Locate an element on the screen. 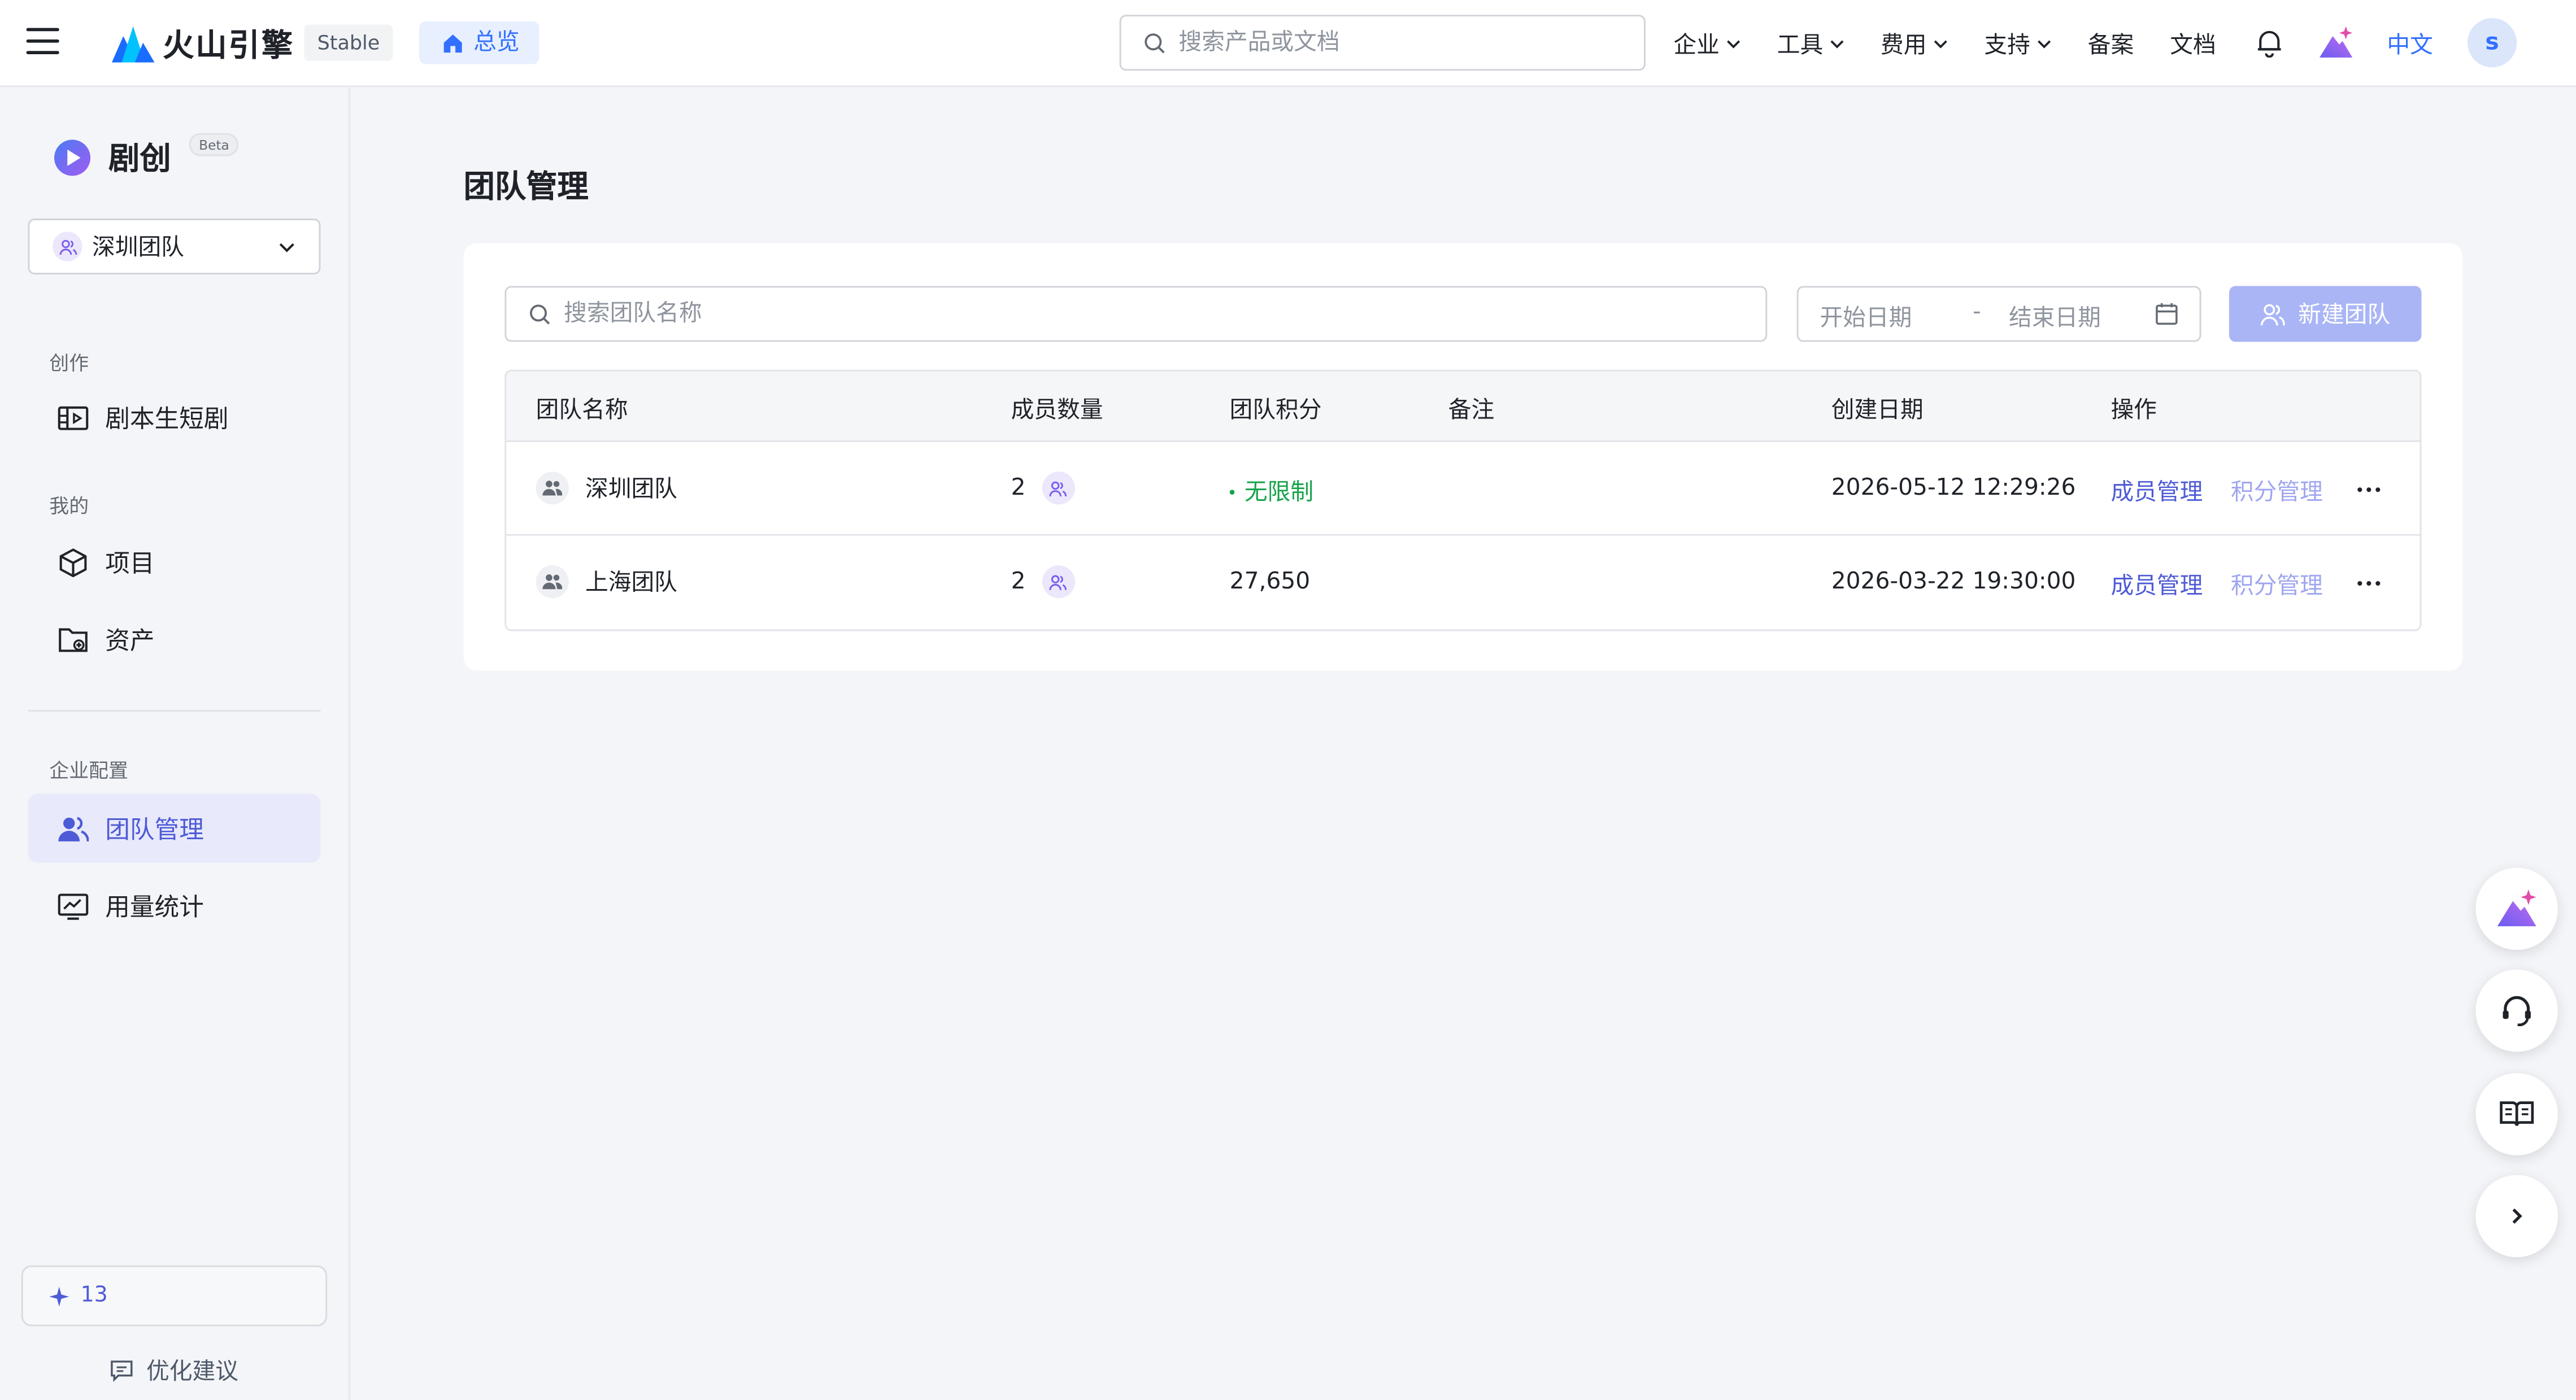  ai-assistant-icon is located at coordinates (2336, 43).